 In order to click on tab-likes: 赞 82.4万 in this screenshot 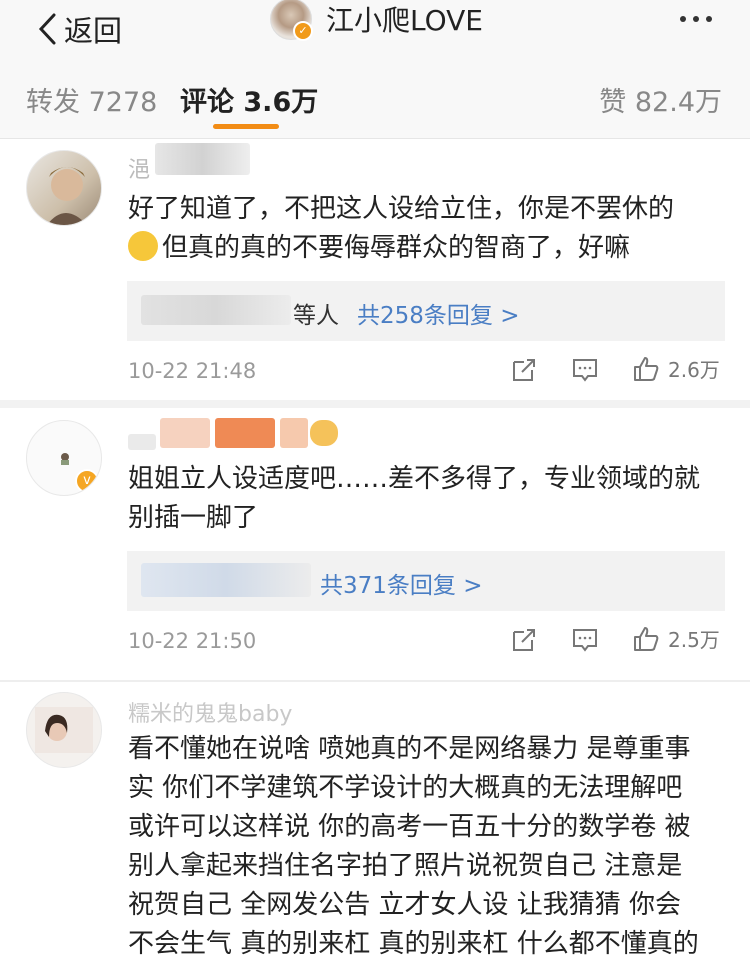, I will do `click(660, 99)`.